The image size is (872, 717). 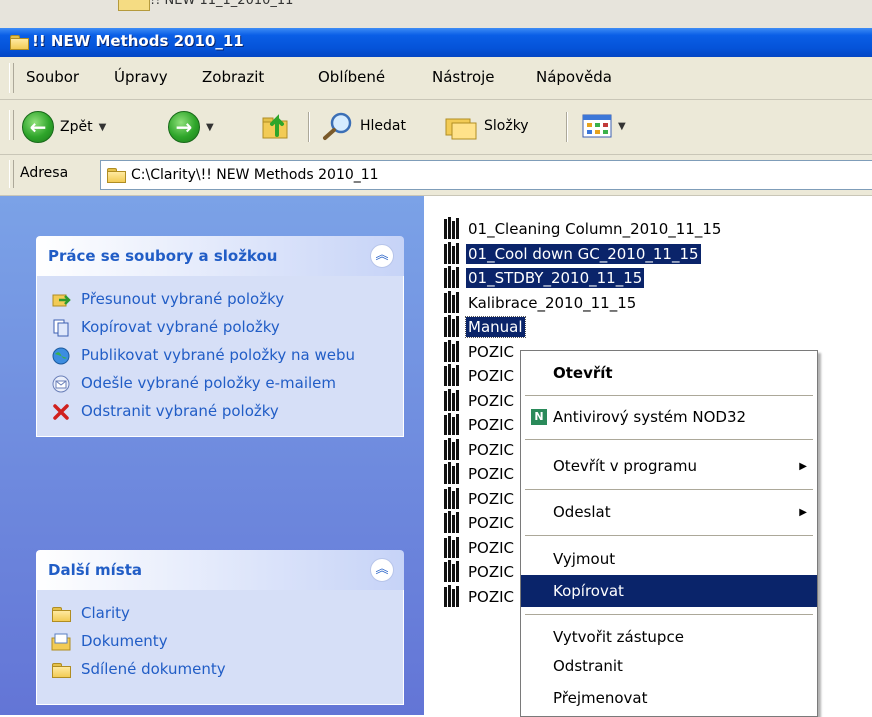 What do you see at coordinates (669, 666) in the screenshot?
I see `menu-delete: Odstranit` at bounding box center [669, 666].